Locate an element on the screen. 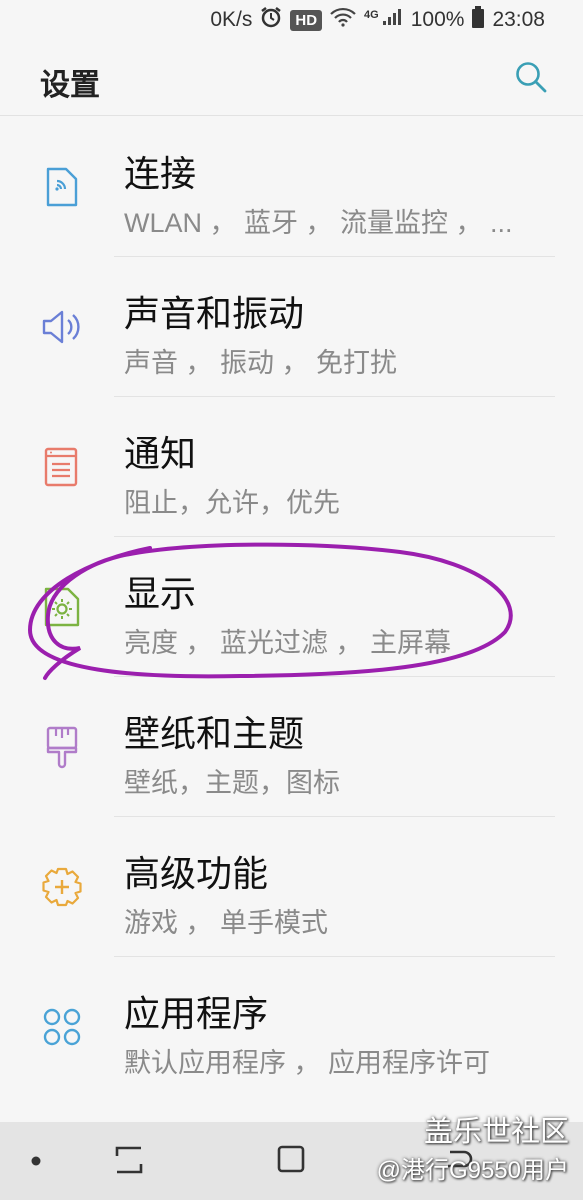  settings-item-label: 通知 is located at coordinates (160, 453).